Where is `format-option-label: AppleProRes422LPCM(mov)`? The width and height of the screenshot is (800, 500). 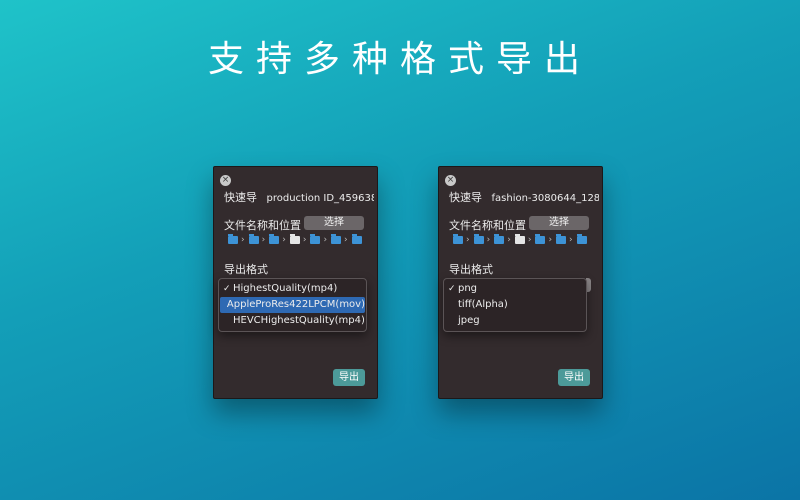 format-option-label: AppleProRes422LPCM(mov) is located at coordinates (295, 304).